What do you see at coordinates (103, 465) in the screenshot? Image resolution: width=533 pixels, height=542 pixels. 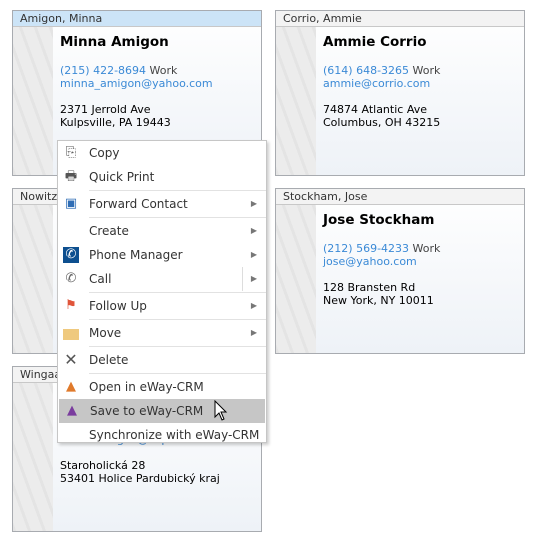 I see `address-line1: Staroholická 28` at bounding box center [103, 465].